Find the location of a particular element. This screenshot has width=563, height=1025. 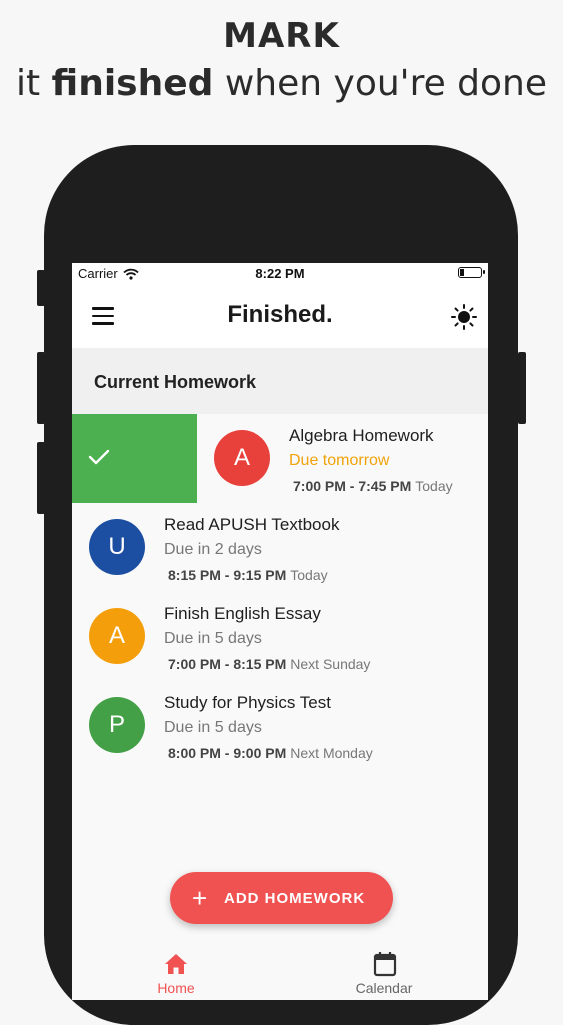

calendar-icon is located at coordinates (385, 964).